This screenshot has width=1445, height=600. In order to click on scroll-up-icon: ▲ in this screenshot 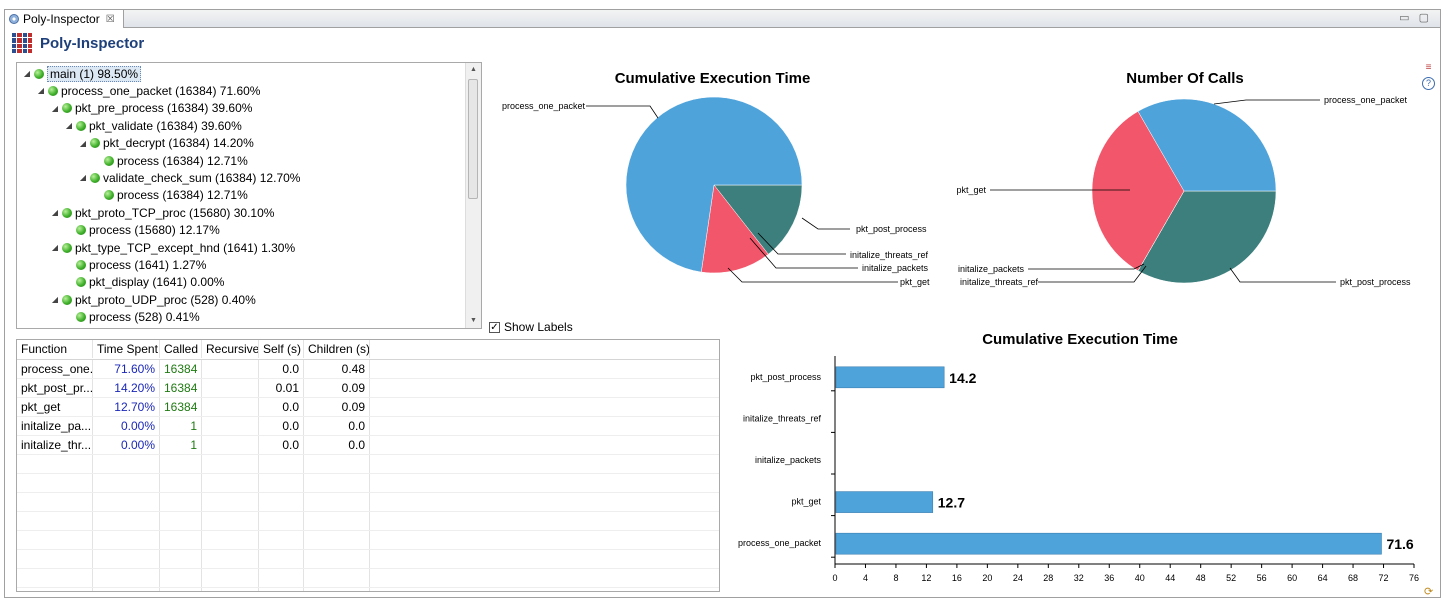, I will do `click(473, 70)`.